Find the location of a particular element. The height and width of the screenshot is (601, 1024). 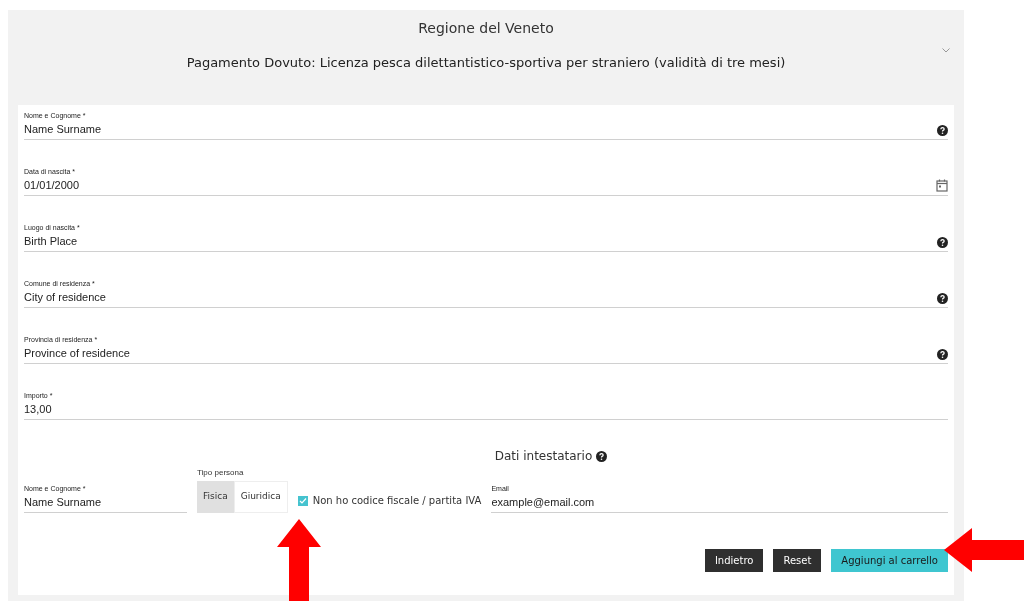

region-title: Regione del Veneto is located at coordinates (486, 28).